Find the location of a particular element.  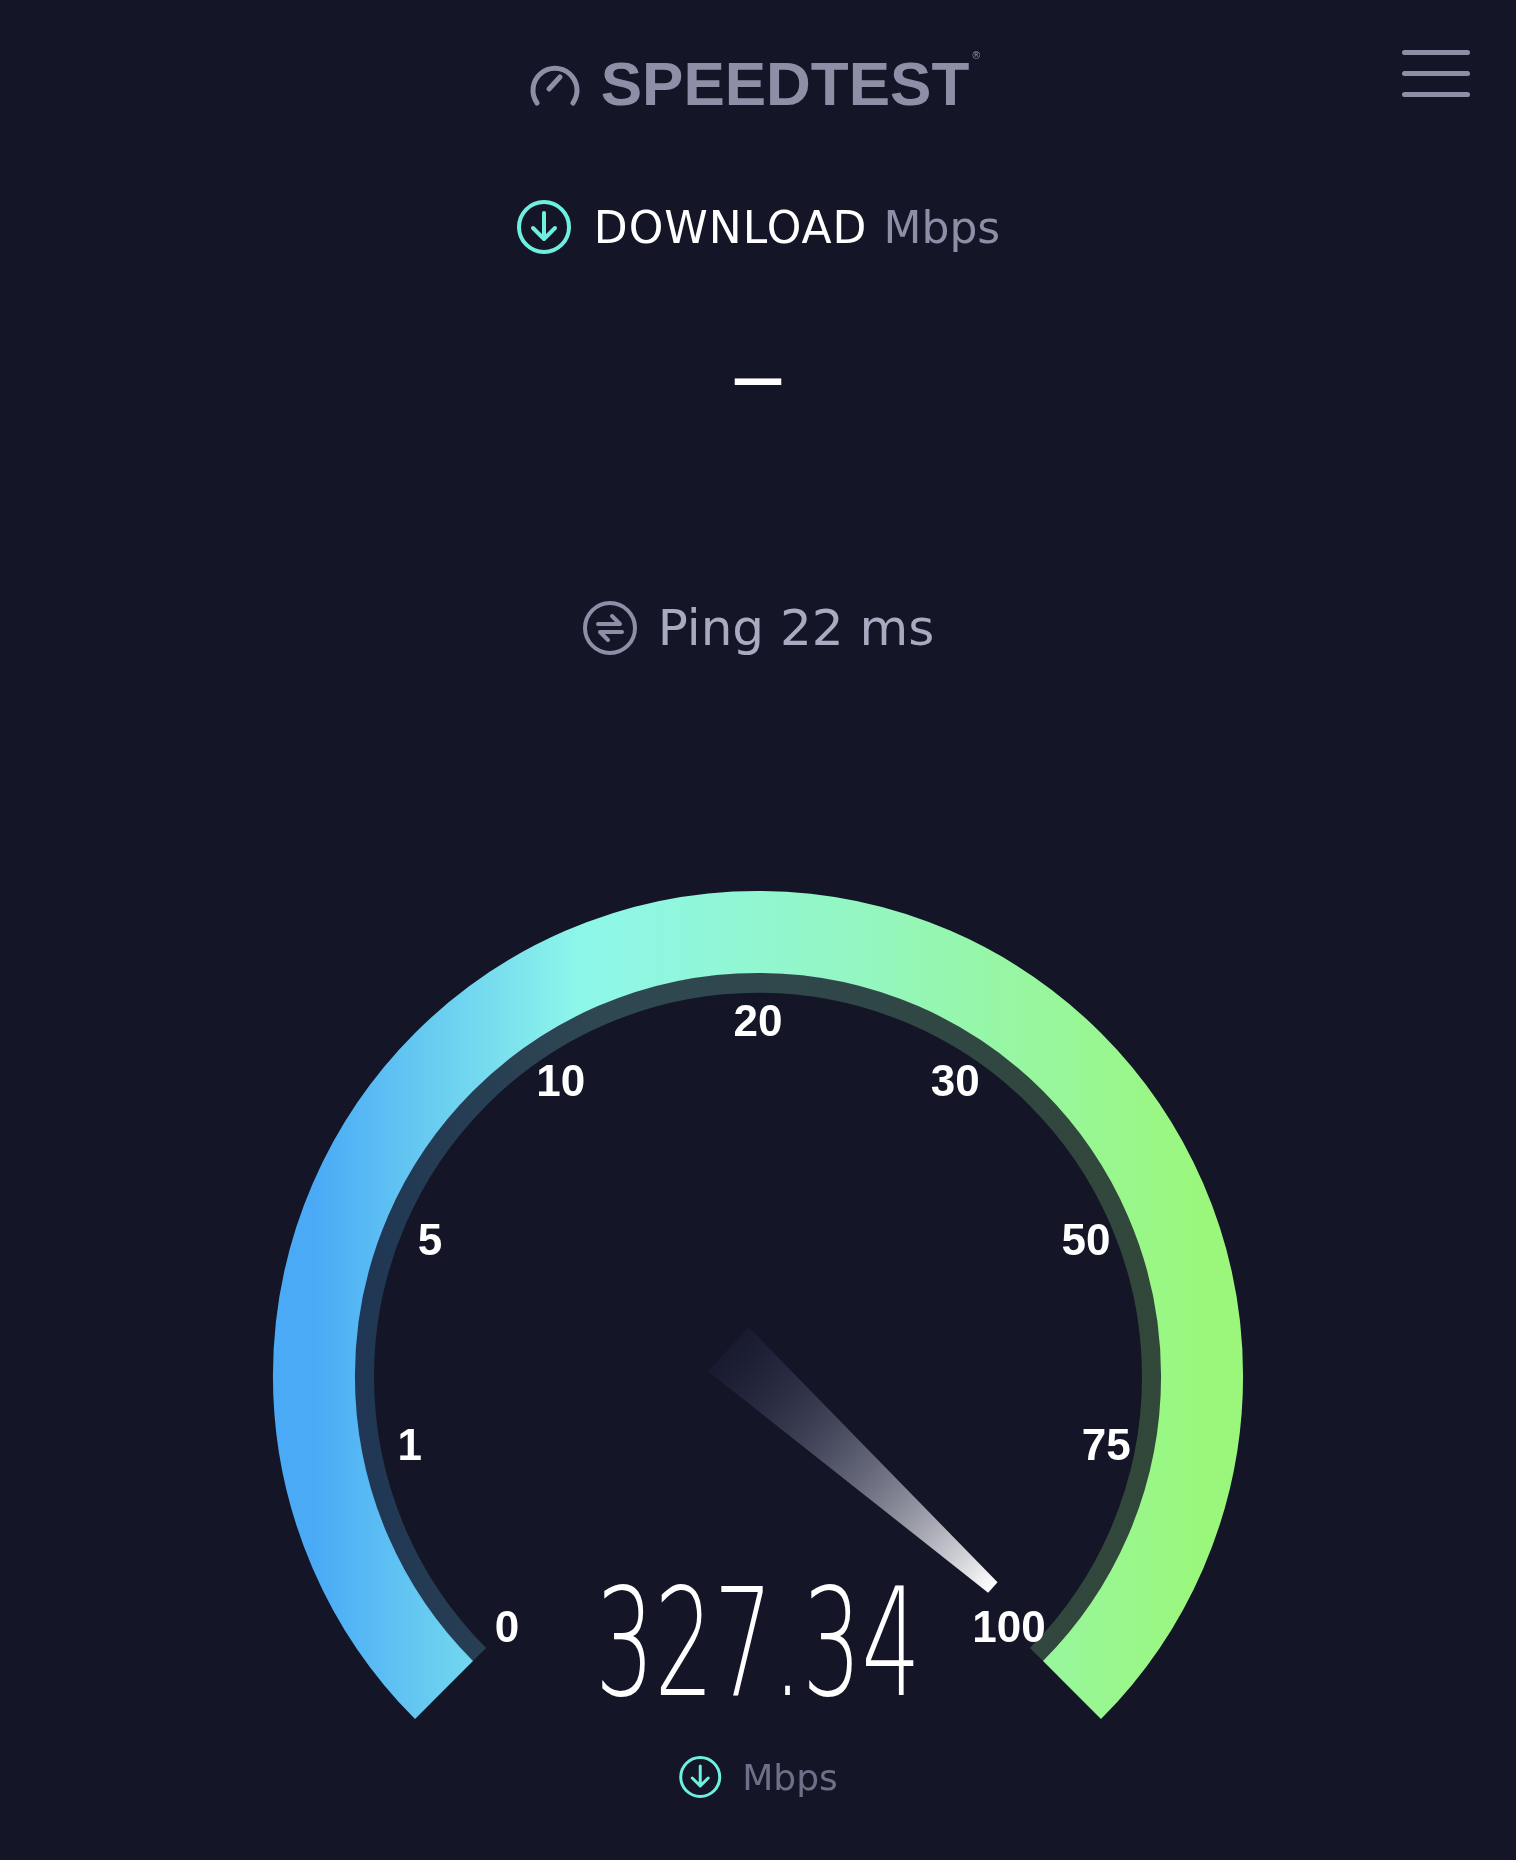

ping-icon is located at coordinates (609, 628).